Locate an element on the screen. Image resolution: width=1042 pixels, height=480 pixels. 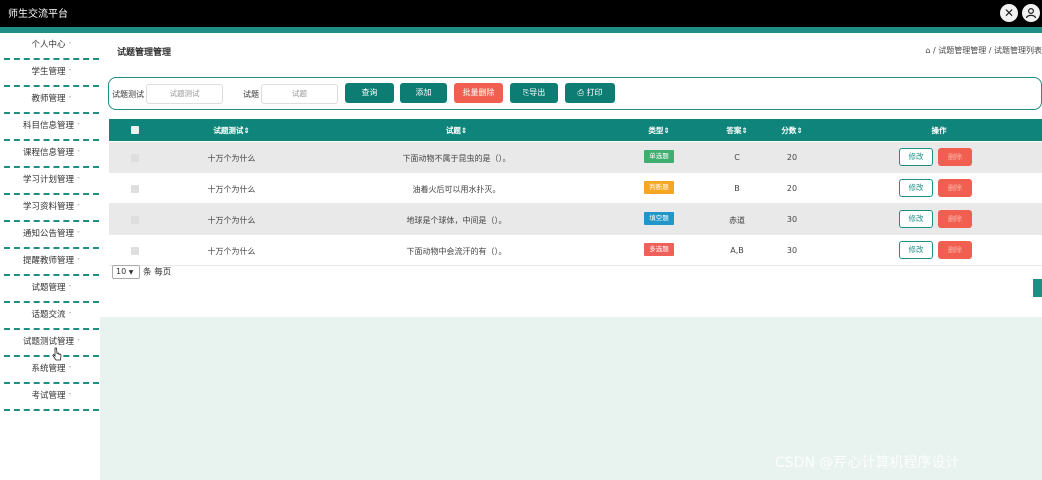
cell-answer: A,B is located at coordinates (737, 250).